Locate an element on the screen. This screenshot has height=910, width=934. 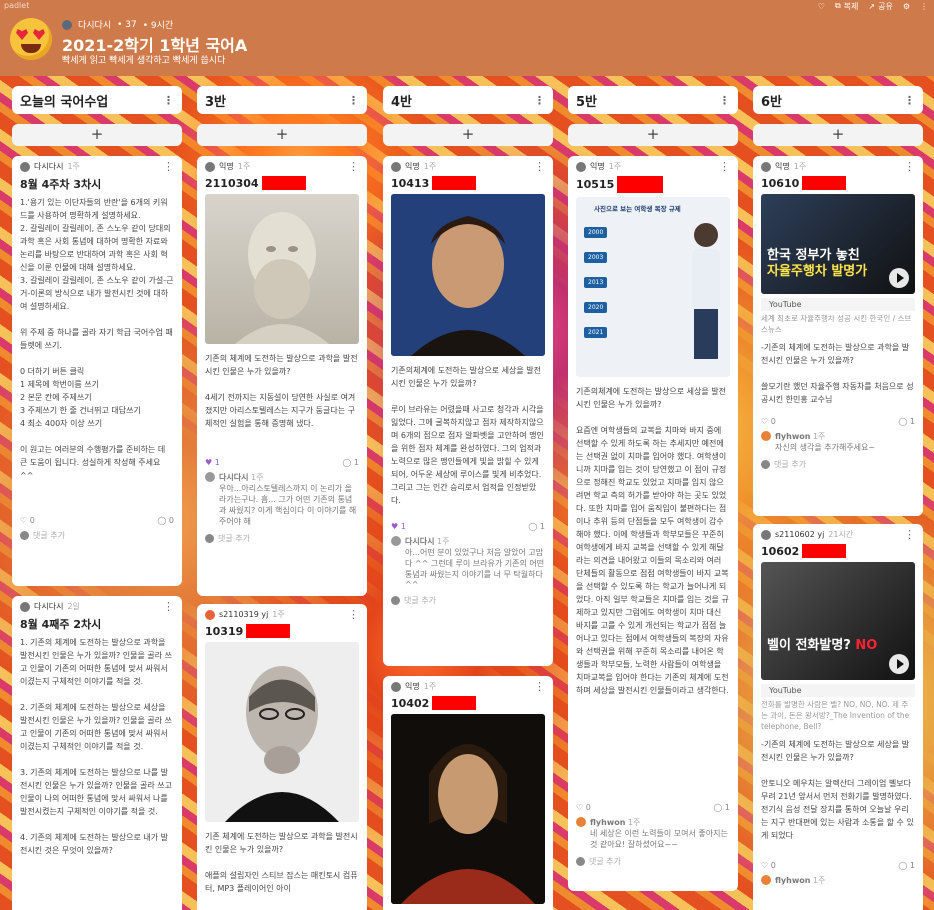
column-class-6: 6반 ⋮ + is located at coordinates (838, 116).